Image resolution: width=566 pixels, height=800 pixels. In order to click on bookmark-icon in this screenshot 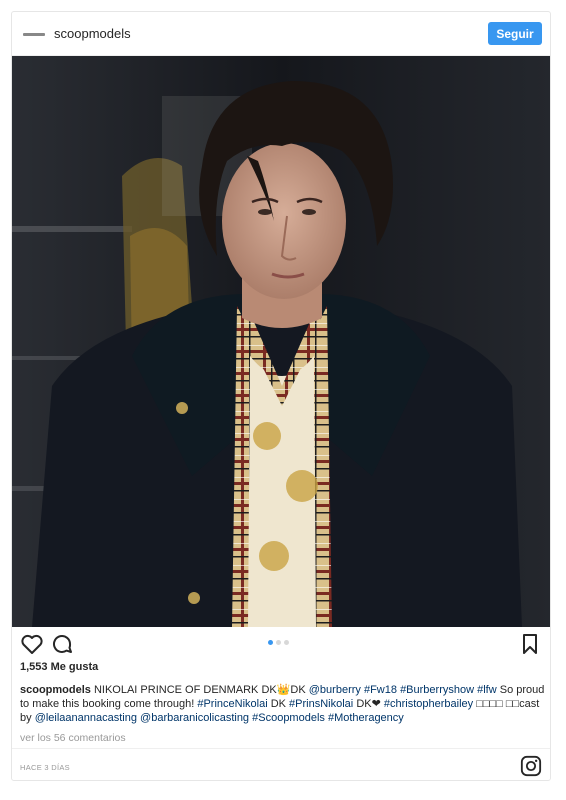, I will do `click(530, 644)`.